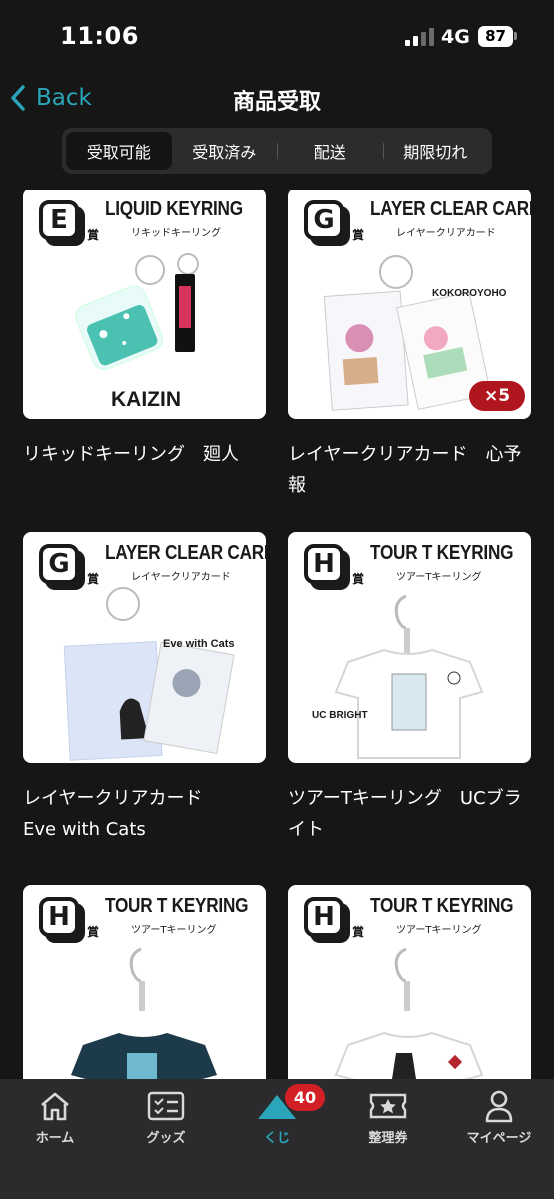 Image resolution: width=554 pixels, height=1199 pixels. I want to click on product-name: レイヤークリアカード Eve with Cats, so click(113, 814).